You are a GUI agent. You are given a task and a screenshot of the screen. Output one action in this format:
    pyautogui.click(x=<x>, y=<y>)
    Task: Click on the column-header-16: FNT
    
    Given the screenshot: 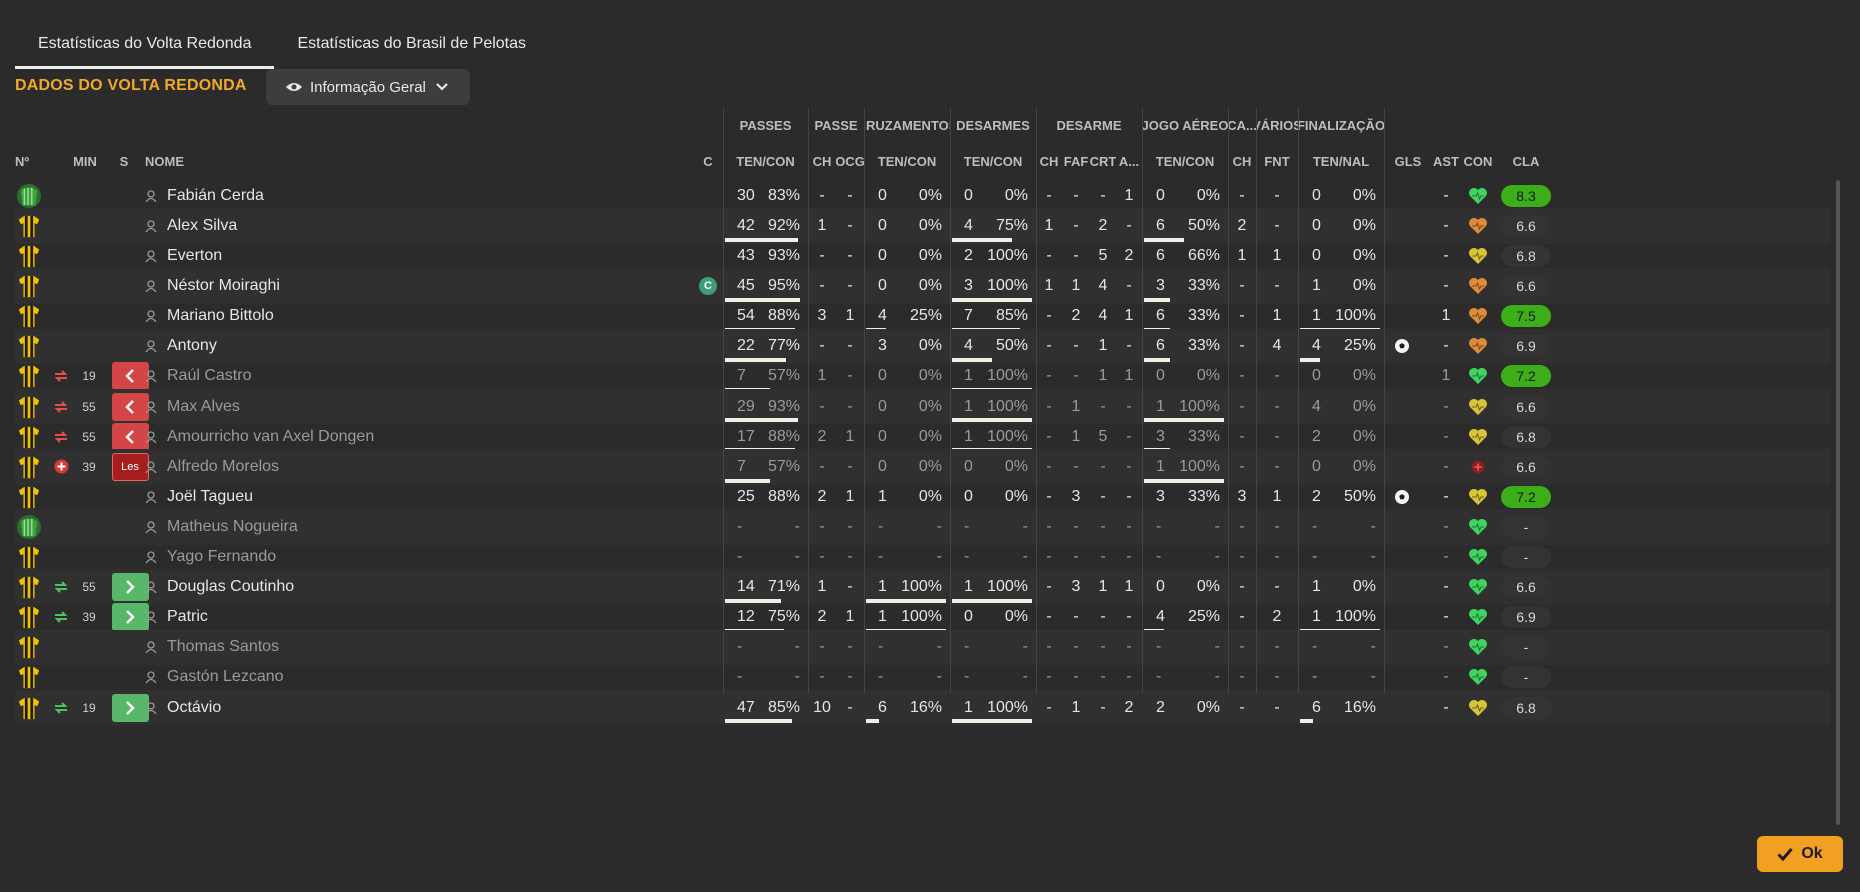 What is the action you would take?
    pyautogui.click(x=1277, y=161)
    